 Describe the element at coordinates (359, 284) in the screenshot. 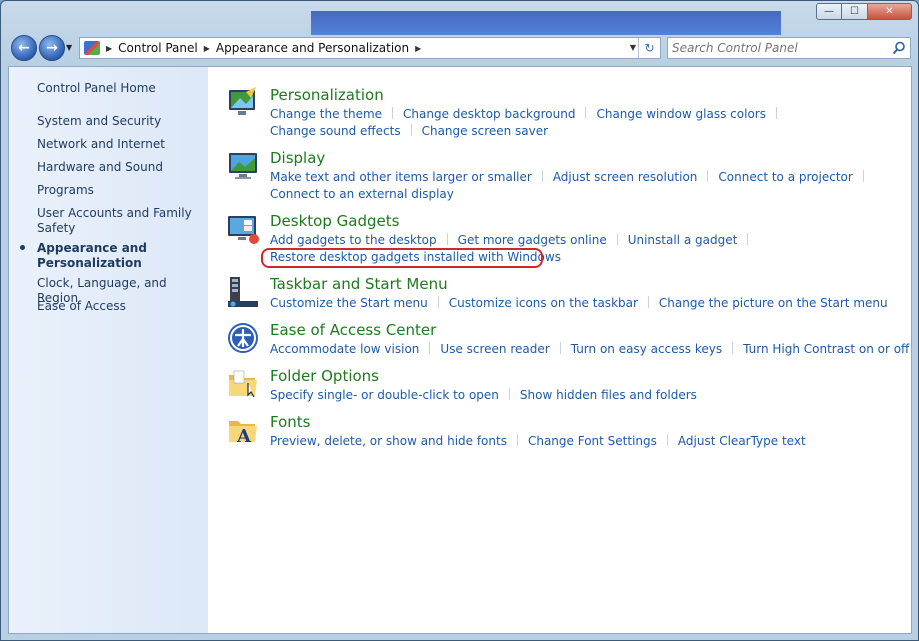

I see `category-title-taskbar: Taskbar and Start Menu` at that location.